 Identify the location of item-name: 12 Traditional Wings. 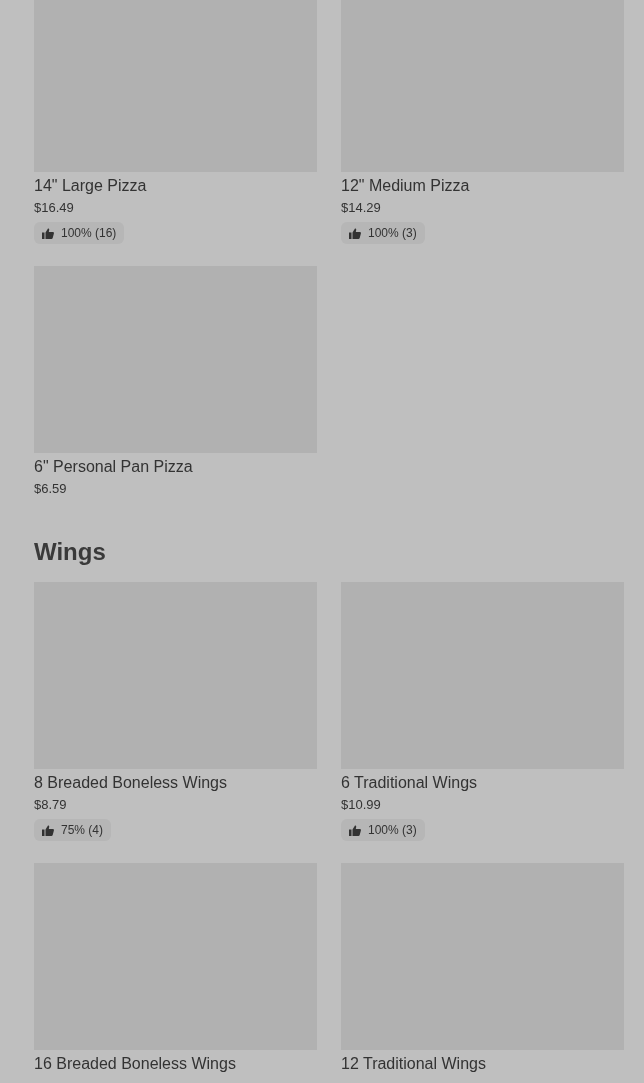
(482, 1064).